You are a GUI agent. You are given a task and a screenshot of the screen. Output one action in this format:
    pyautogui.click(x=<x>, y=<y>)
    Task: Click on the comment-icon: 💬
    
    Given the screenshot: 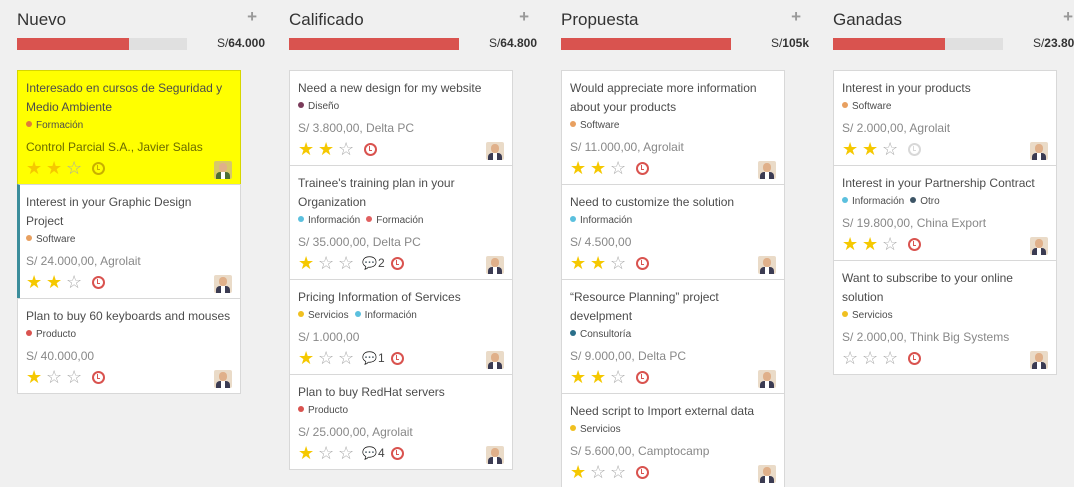 What is the action you would take?
    pyautogui.click(x=369, y=263)
    